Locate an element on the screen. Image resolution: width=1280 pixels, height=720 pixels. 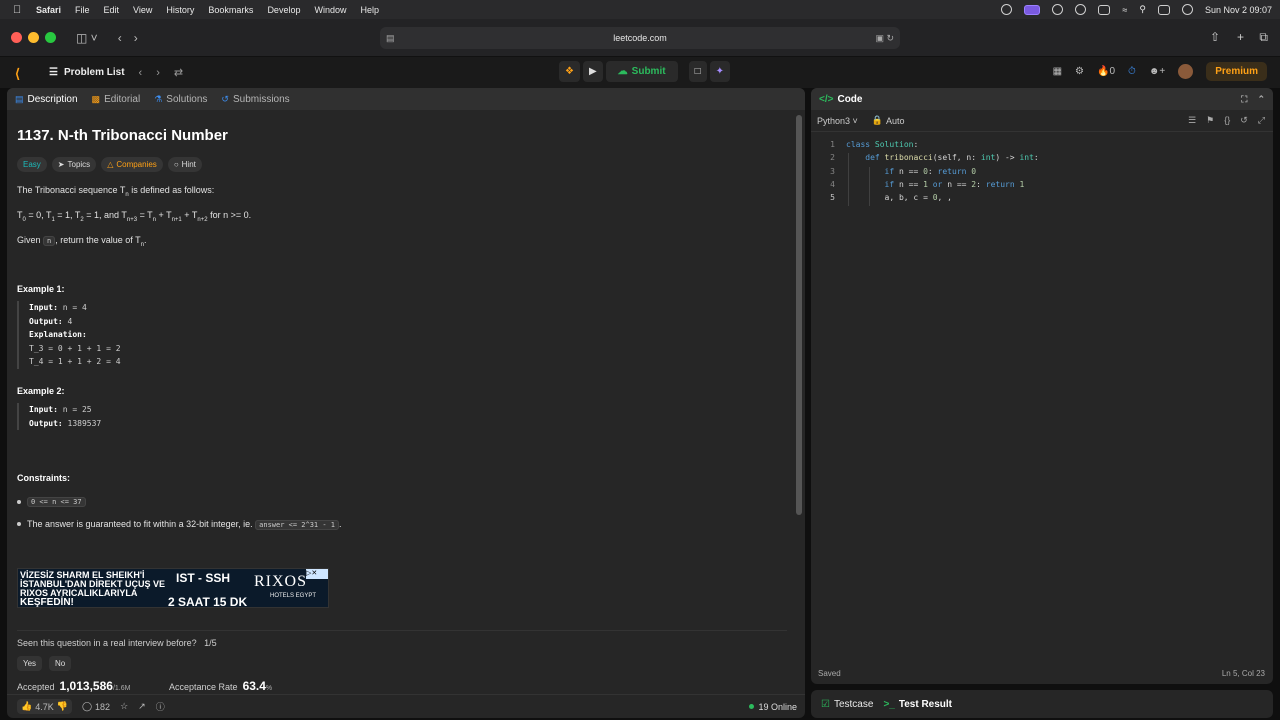
tab-solutions: ⚗ Solutions is located at coordinates (180, 99).